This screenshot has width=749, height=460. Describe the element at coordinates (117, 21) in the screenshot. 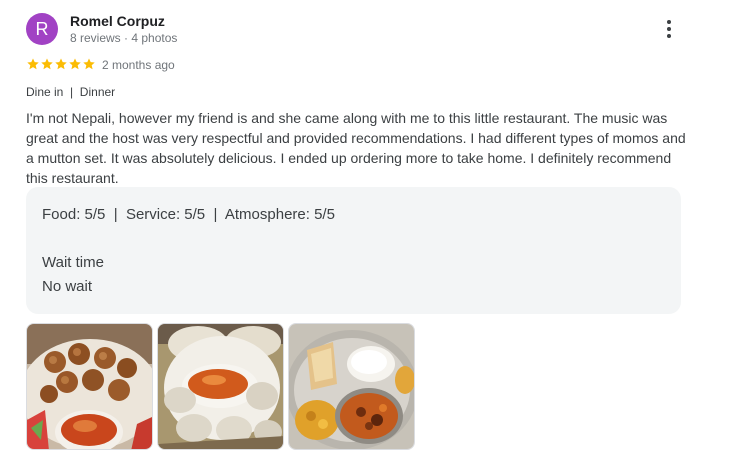

I see `reviewer-name: Romel Corpuz` at that location.